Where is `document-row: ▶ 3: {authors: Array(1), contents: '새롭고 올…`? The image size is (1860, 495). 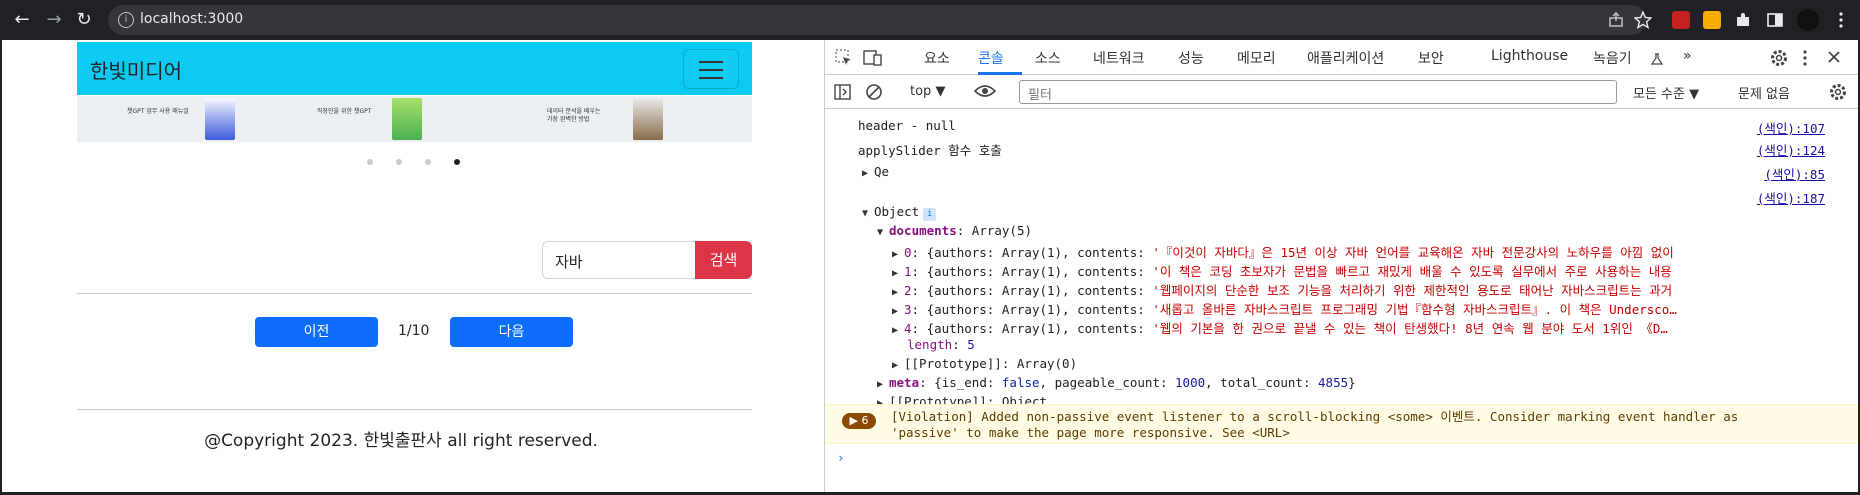 document-row: ▶ 3: {authors: Array(1), contents: '새롭고 올… is located at coordinates (1284, 308).